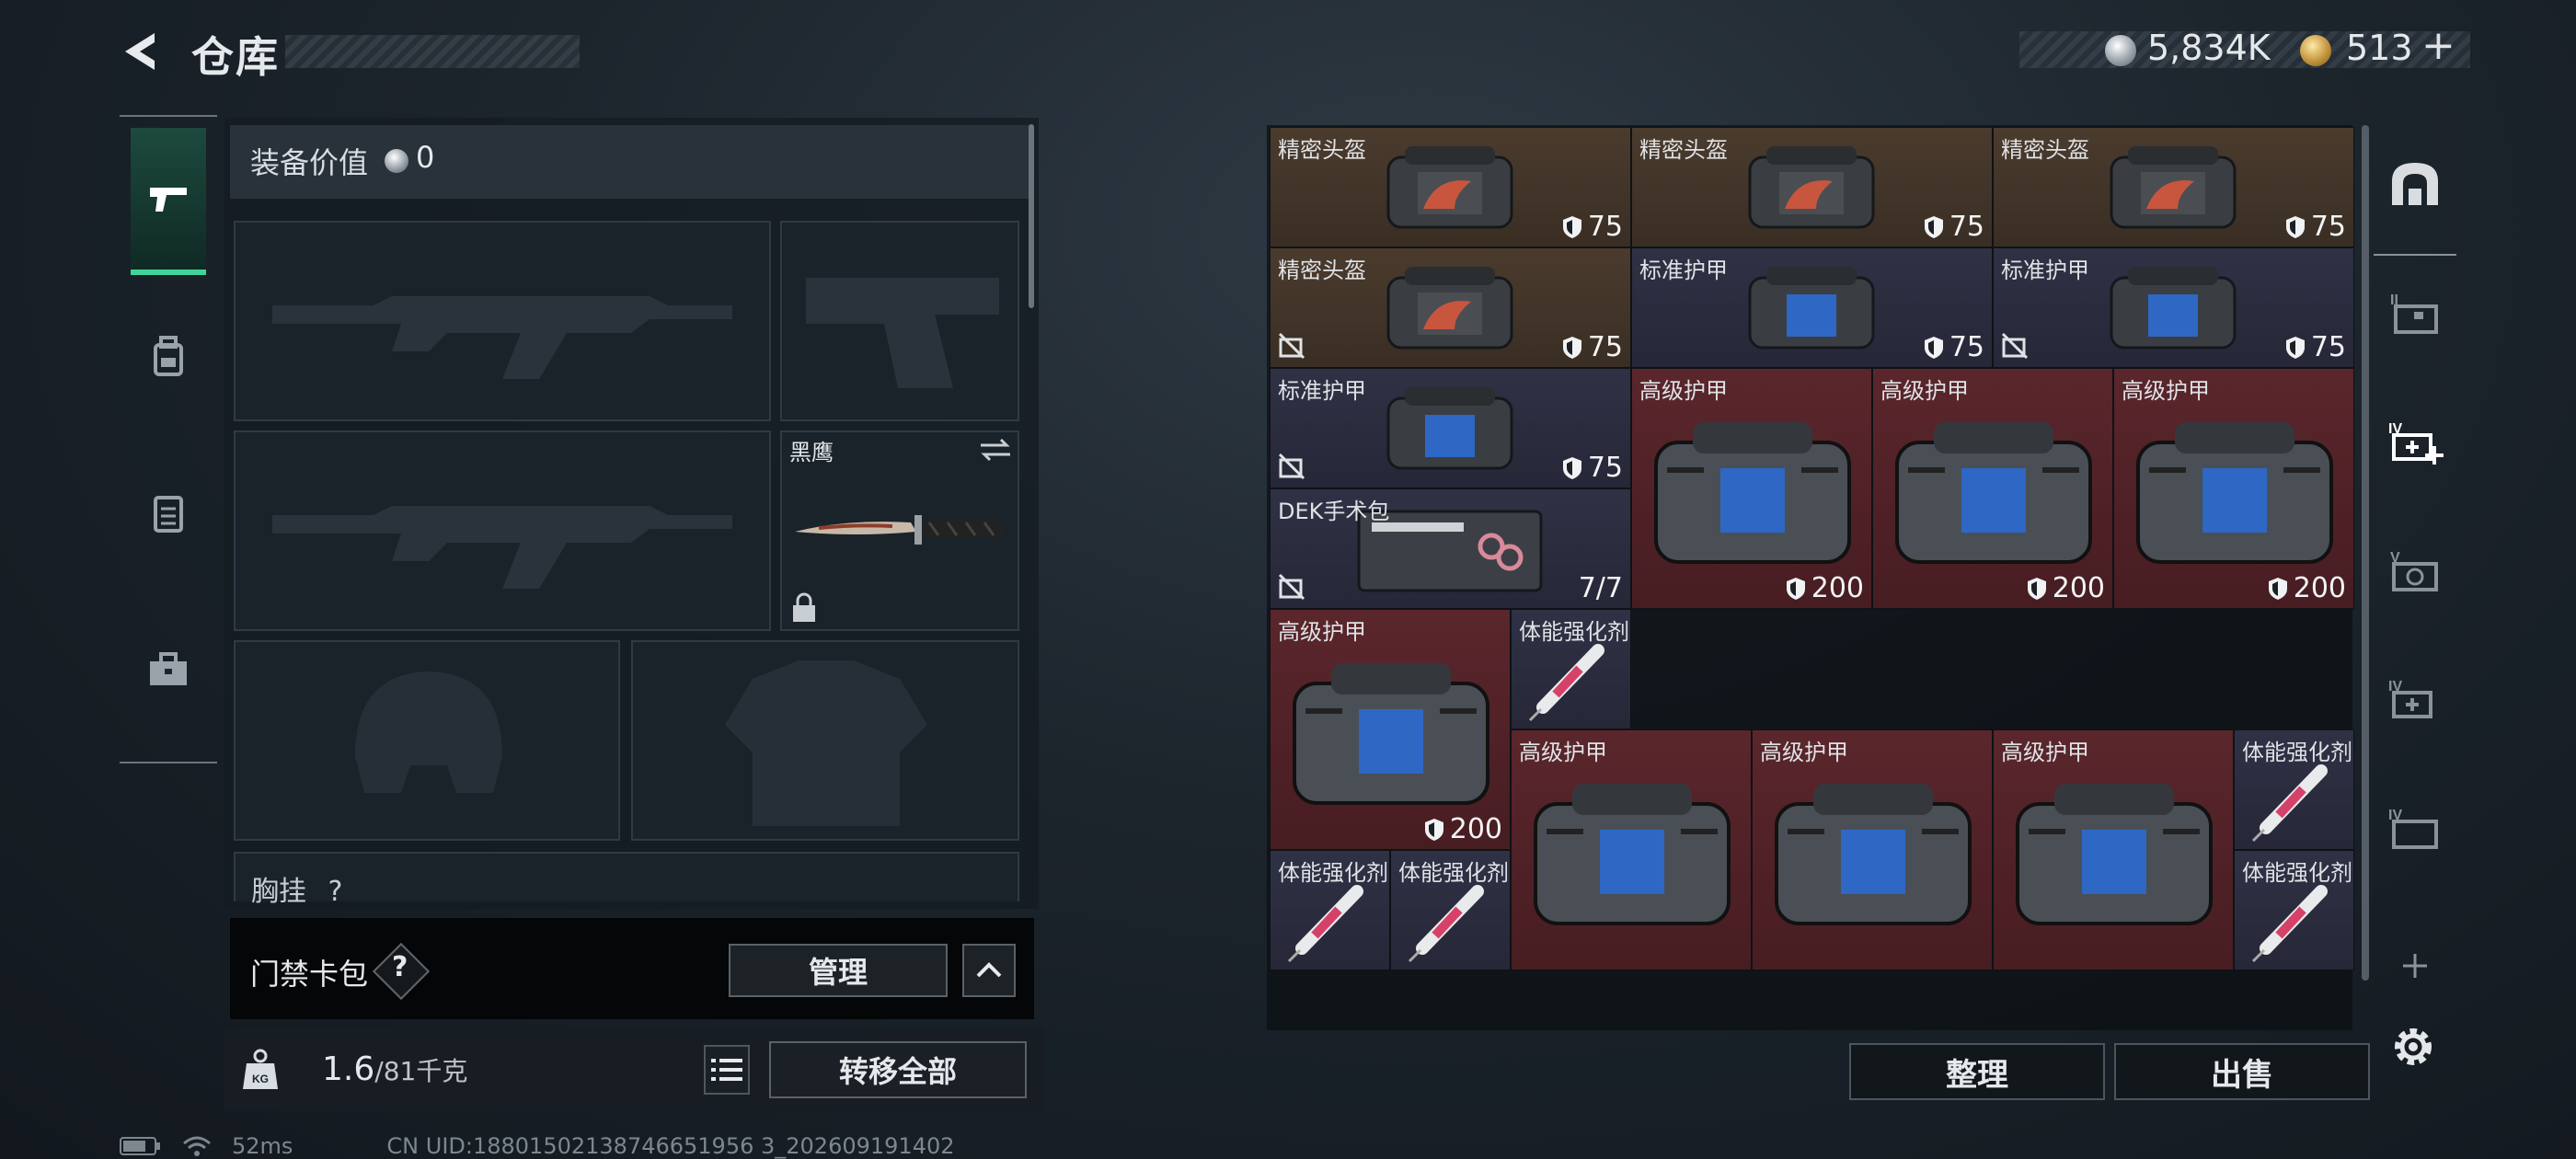  What do you see at coordinates (2242, 1071) in the screenshot?
I see `sell-button: 出售` at bounding box center [2242, 1071].